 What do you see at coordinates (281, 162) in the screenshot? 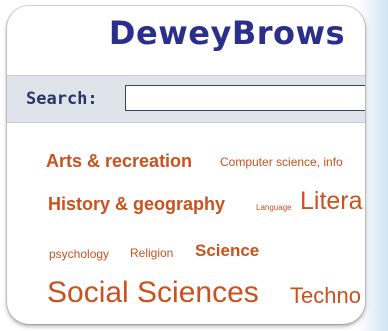
I see `tag-computer-science: Computer science, info` at bounding box center [281, 162].